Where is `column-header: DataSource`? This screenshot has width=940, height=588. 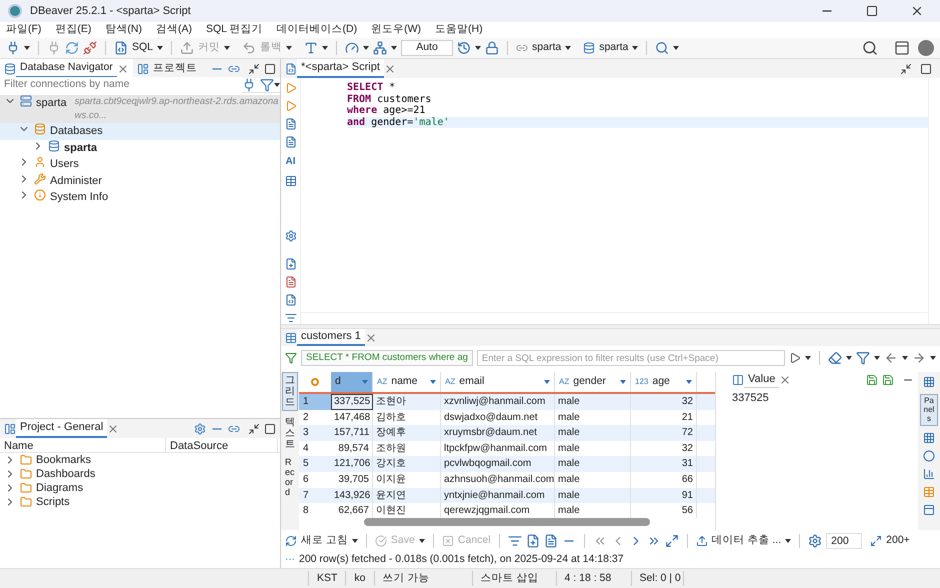 column-header: DataSource is located at coordinates (222, 445).